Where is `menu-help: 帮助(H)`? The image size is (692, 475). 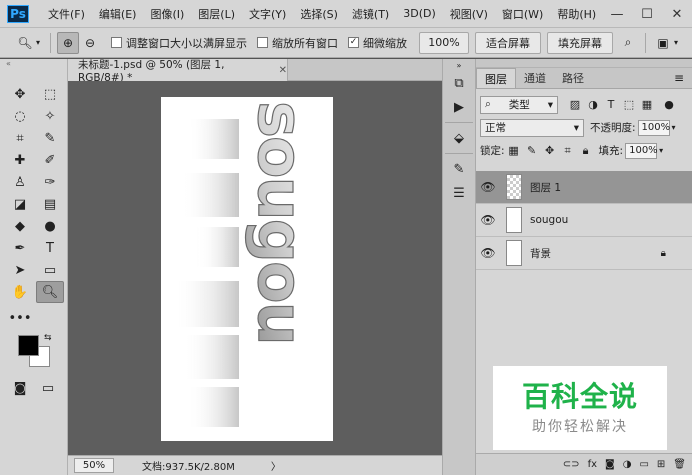 menu-help: 帮助(H) is located at coordinates (576, 14).